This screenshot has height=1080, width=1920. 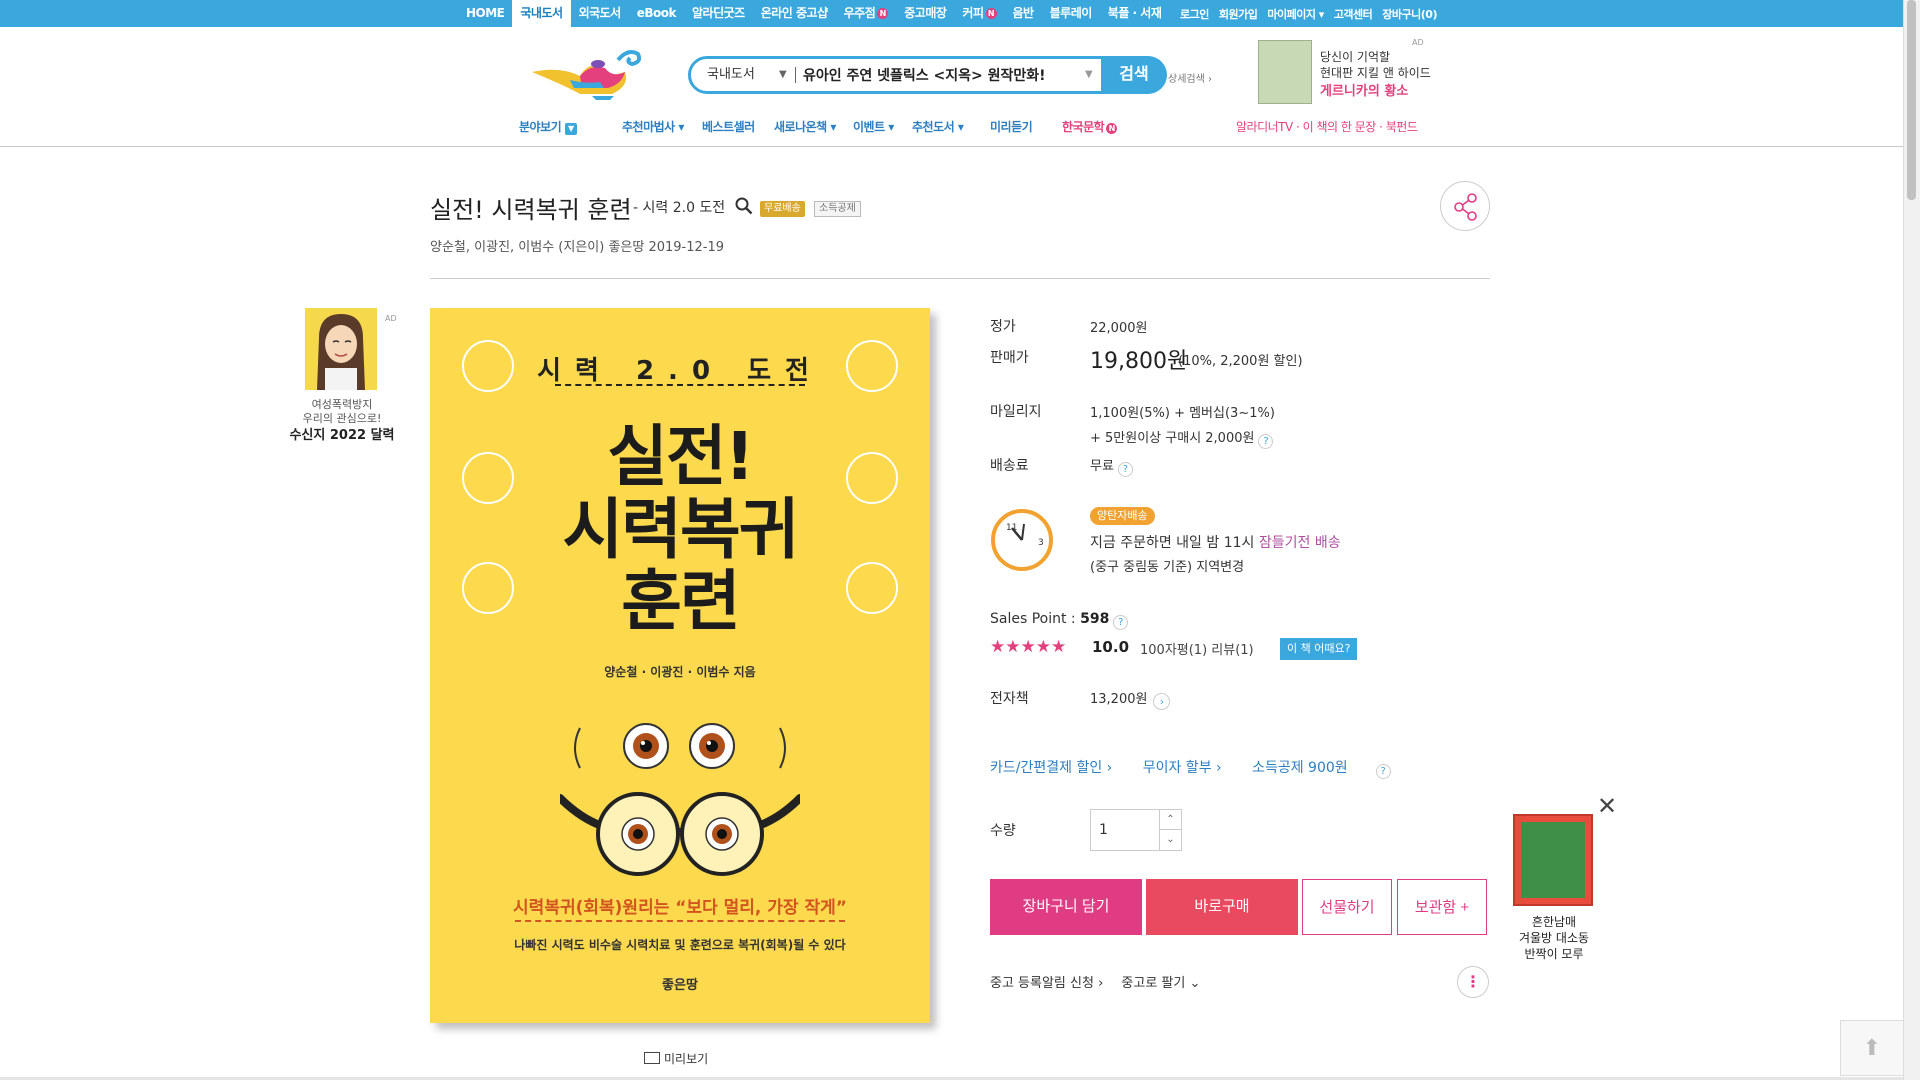 What do you see at coordinates (1554, 922) in the screenshot?
I see `floating-ad-line1: 흔한남매` at bounding box center [1554, 922].